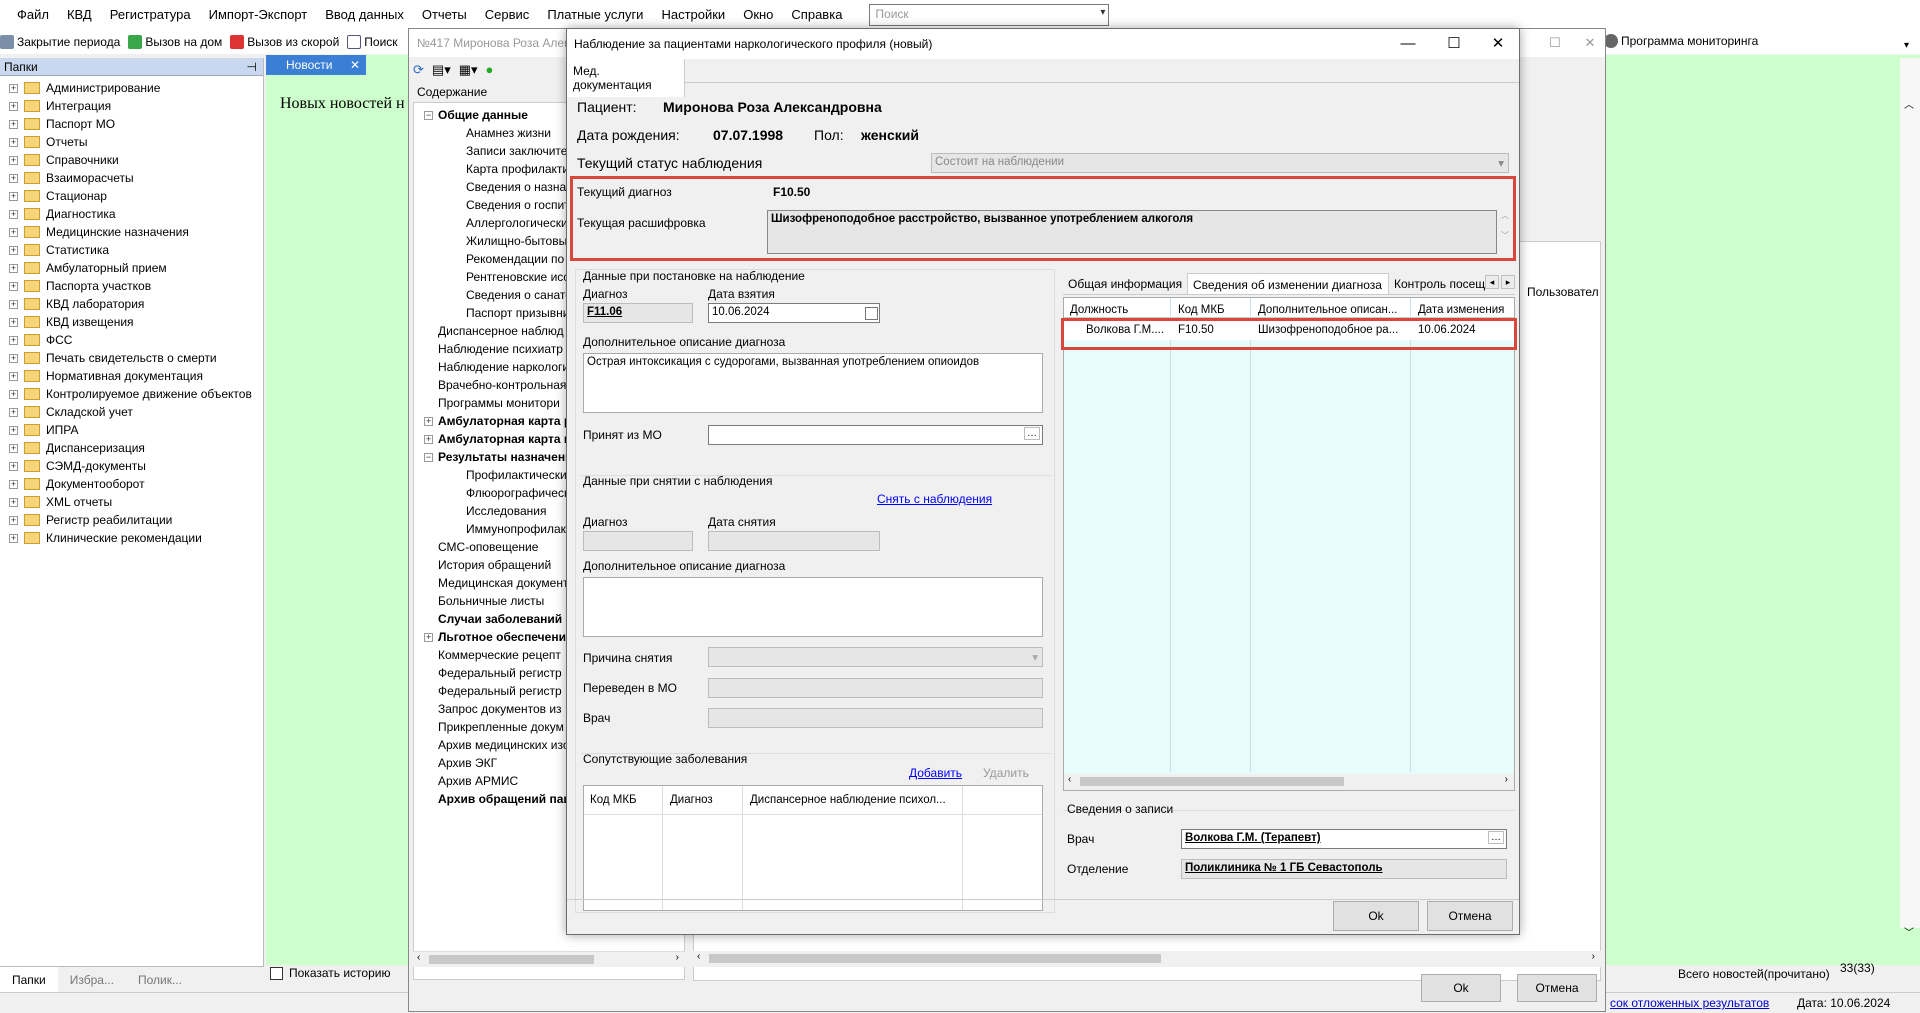  I want to click on folder-item: + Печать свидетельств о смерти, so click(131, 358).